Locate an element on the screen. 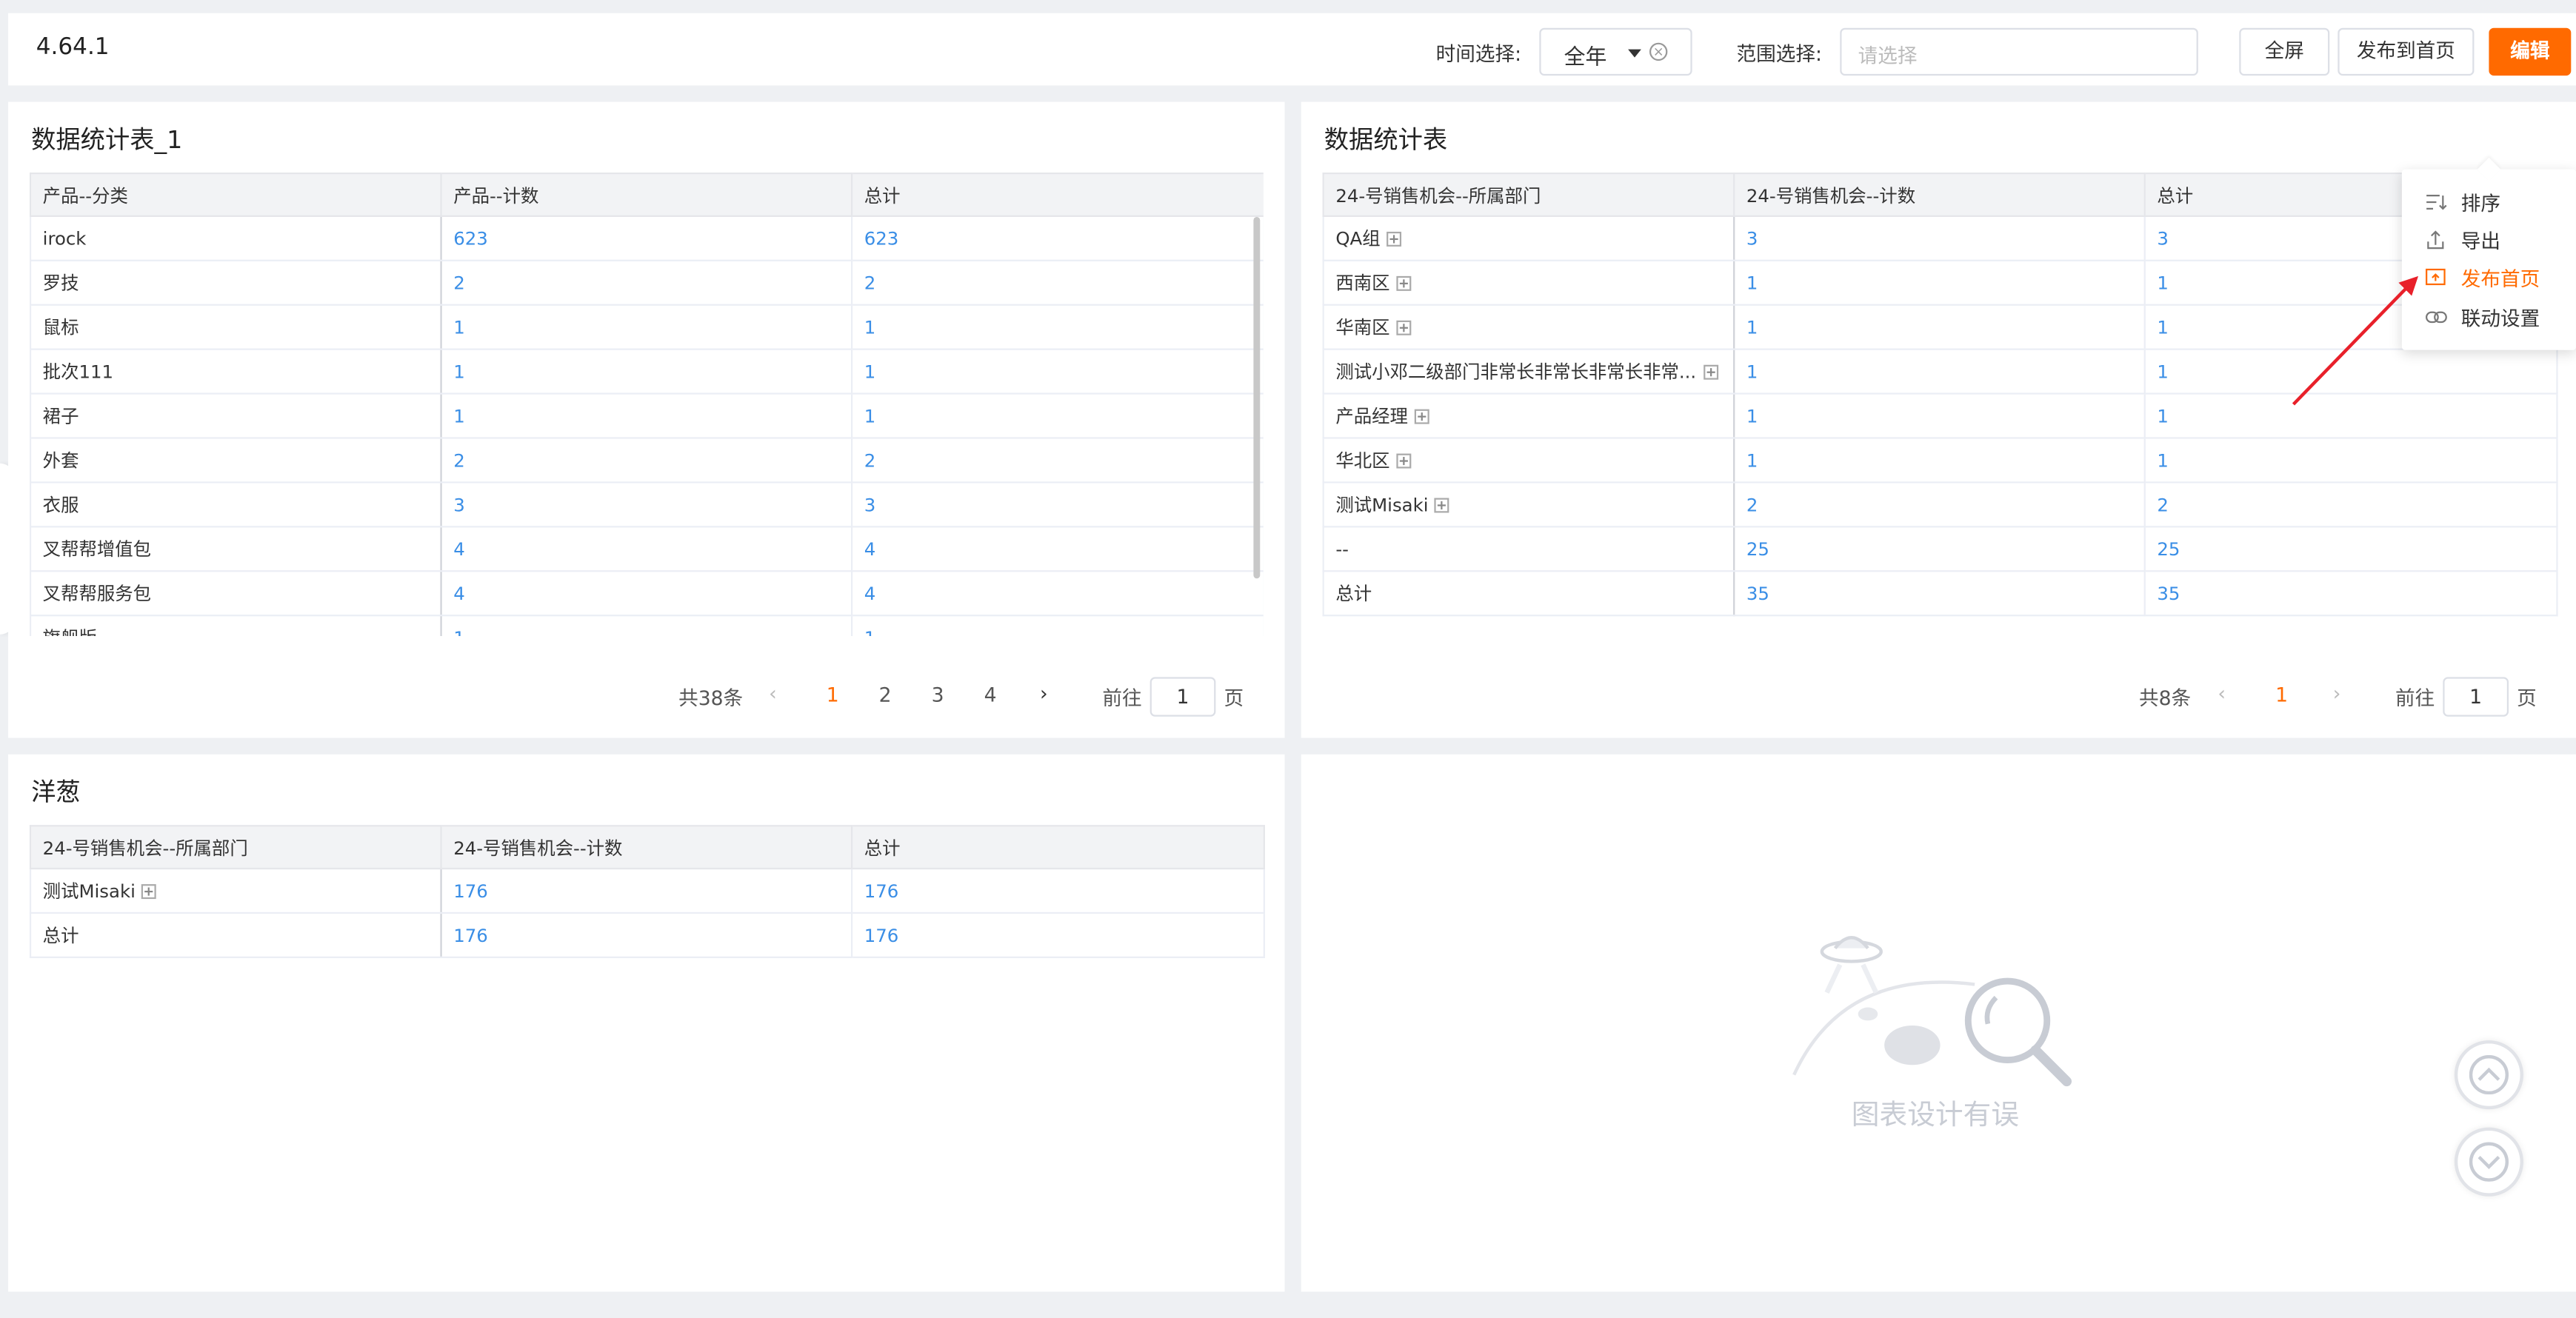  export-icon is located at coordinates (2436, 240).